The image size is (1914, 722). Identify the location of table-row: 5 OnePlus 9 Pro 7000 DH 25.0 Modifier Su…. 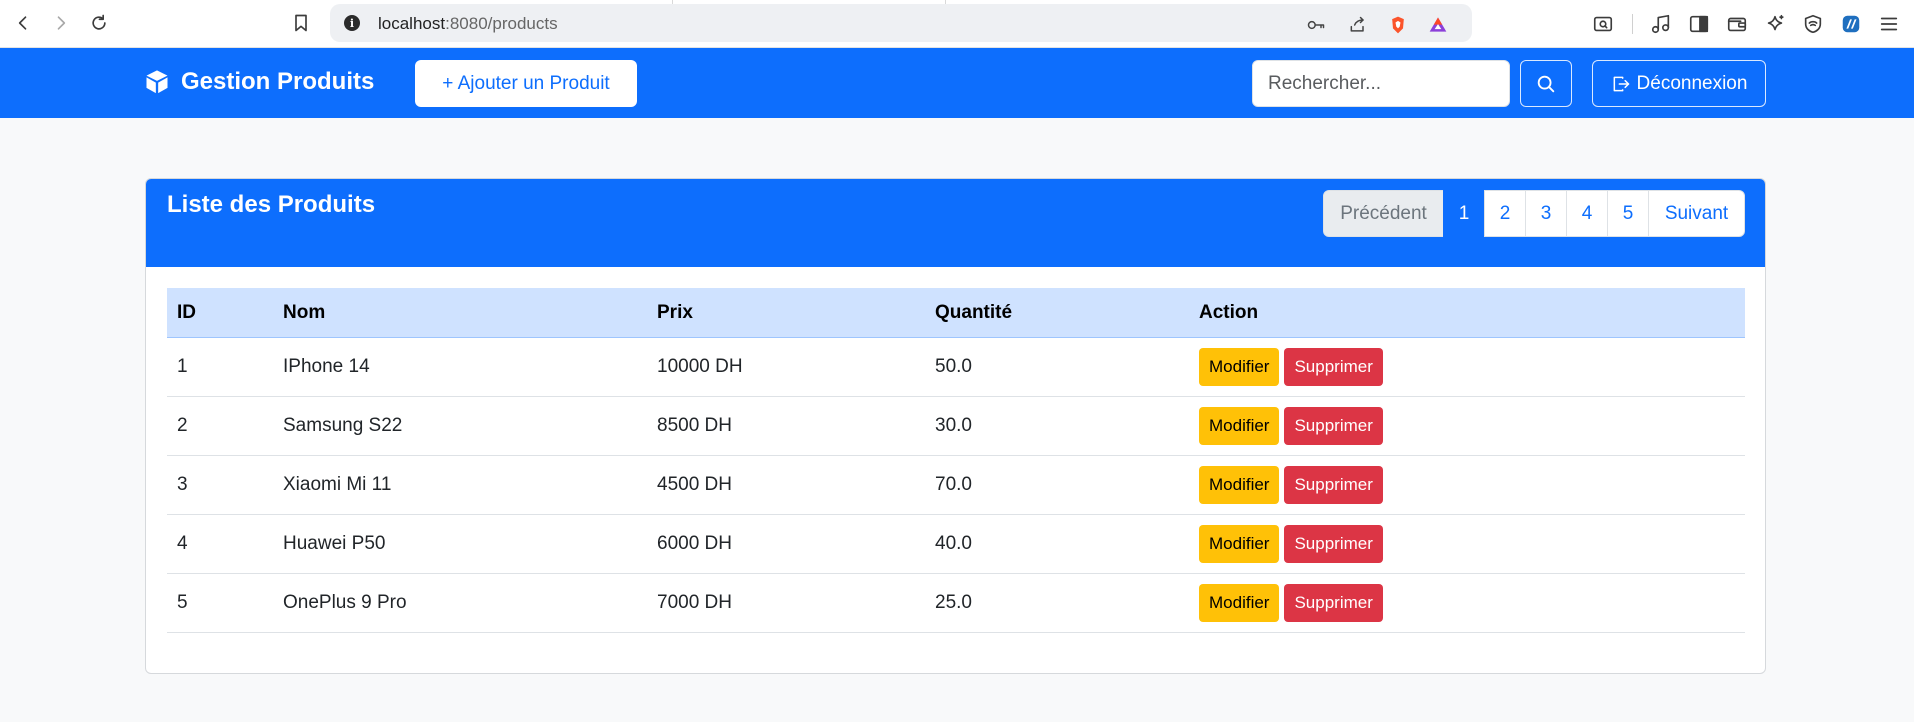
(956, 603).